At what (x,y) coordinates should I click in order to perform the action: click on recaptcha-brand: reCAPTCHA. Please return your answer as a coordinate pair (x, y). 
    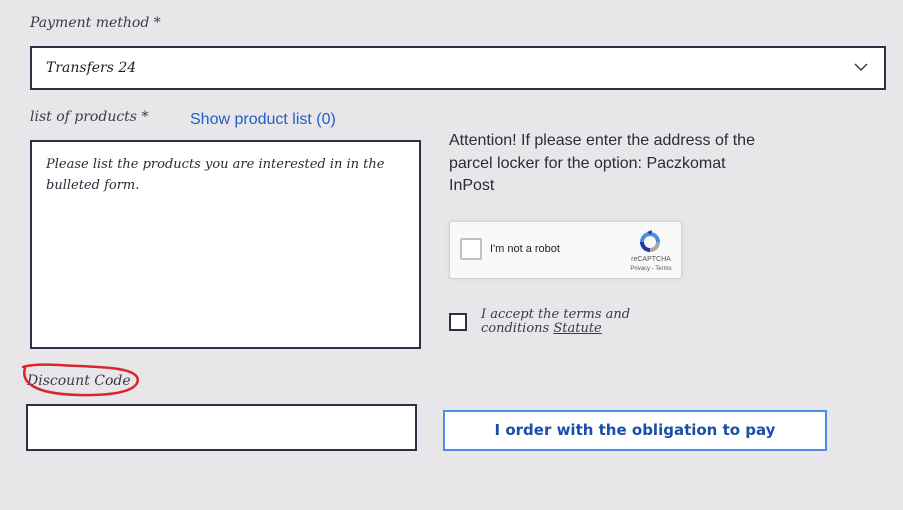
    Looking at the image, I should click on (651, 259).